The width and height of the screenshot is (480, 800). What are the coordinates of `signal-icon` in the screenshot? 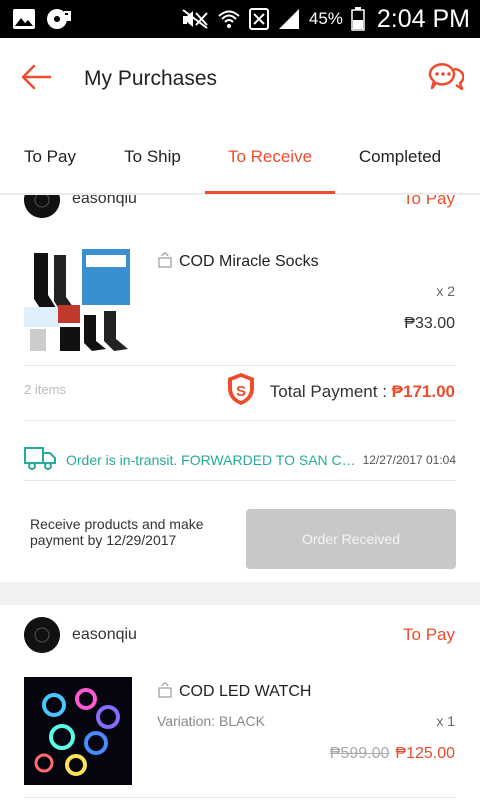 It's located at (289, 19).